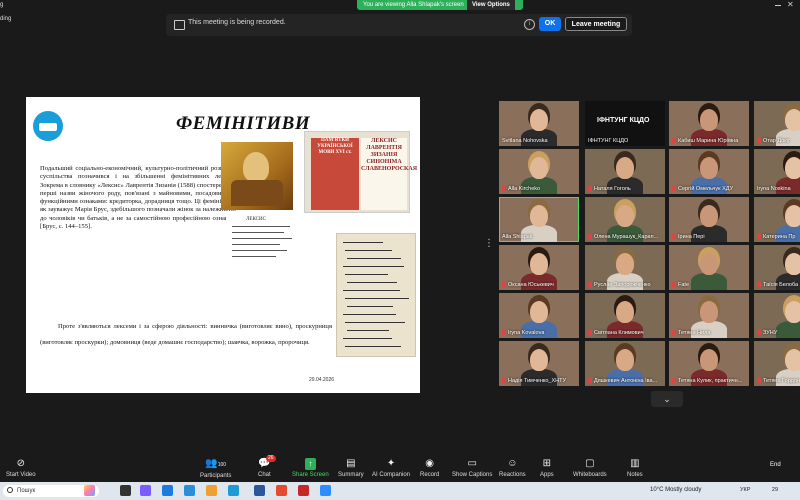  Describe the element at coordinates (525, 141) in the screenshot. I see `participant-name: Svitlana Nohovska` at that location.